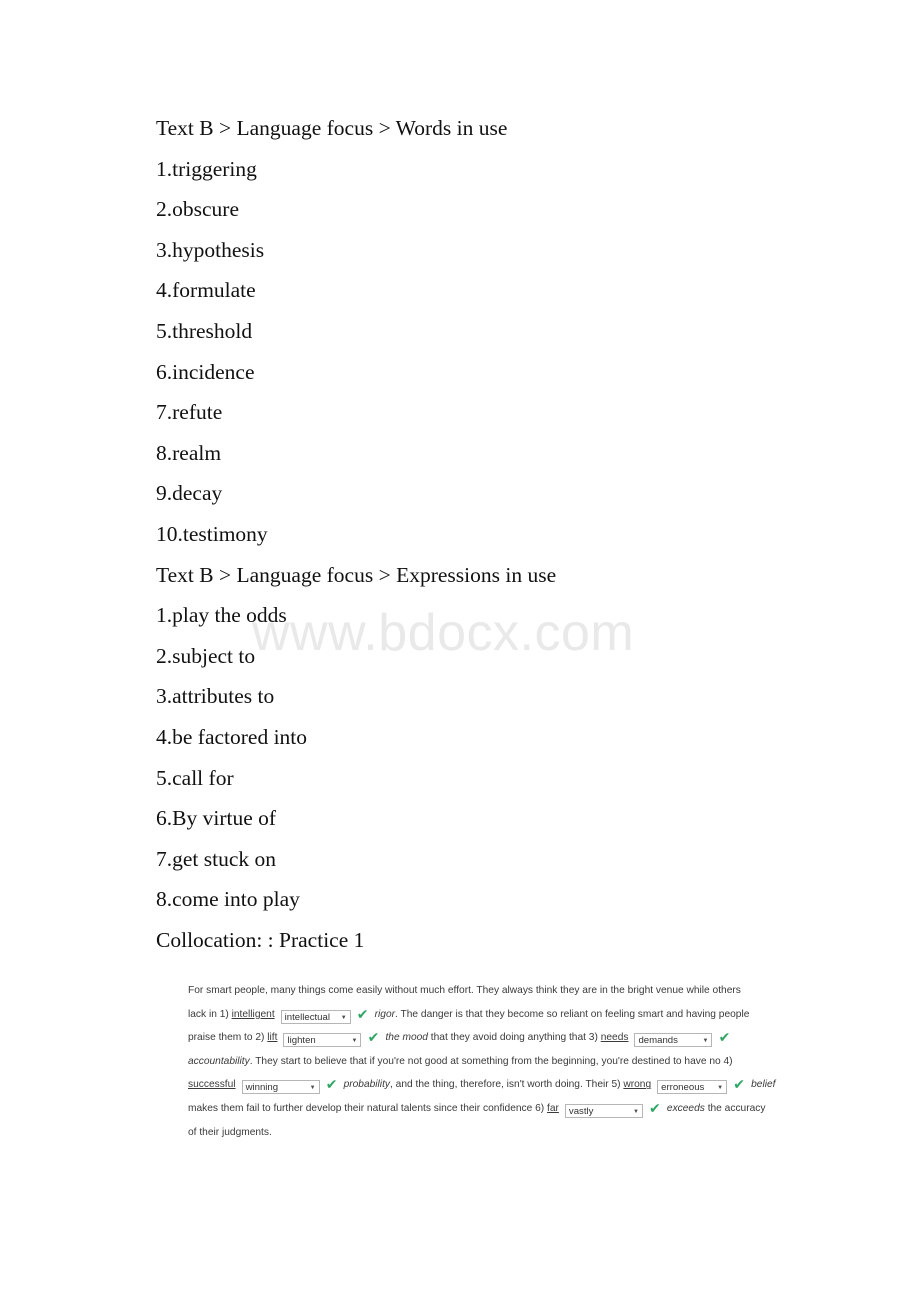 The image size is (920, 1302). What do you see at coordinates (189, 452) in the screenshot?
I see `answer-word-8: 8.realm` at bounding box center [189, 452].